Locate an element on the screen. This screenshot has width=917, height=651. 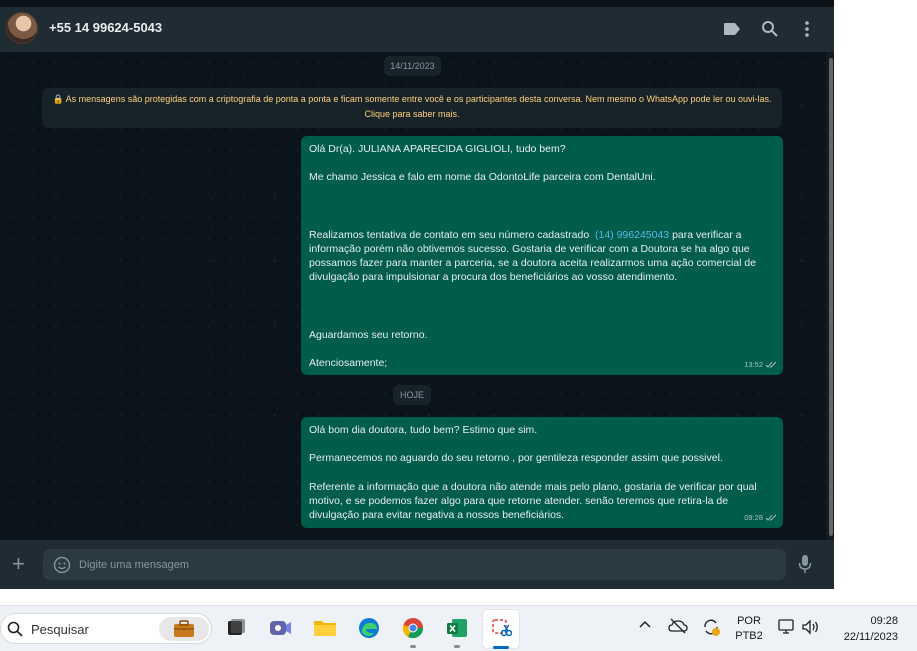
search-highlight is located at coordinates (184, 629).